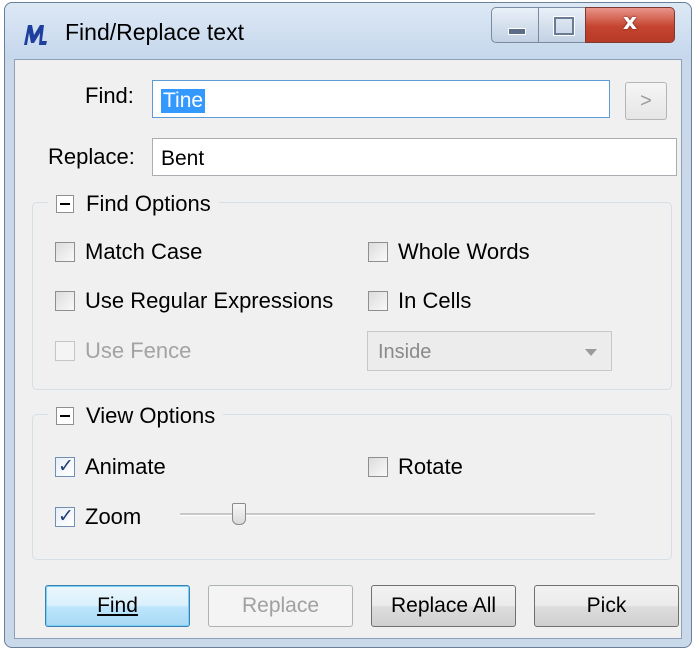  I want to click on use-fence-label: Use Fence, so click(138, 350).